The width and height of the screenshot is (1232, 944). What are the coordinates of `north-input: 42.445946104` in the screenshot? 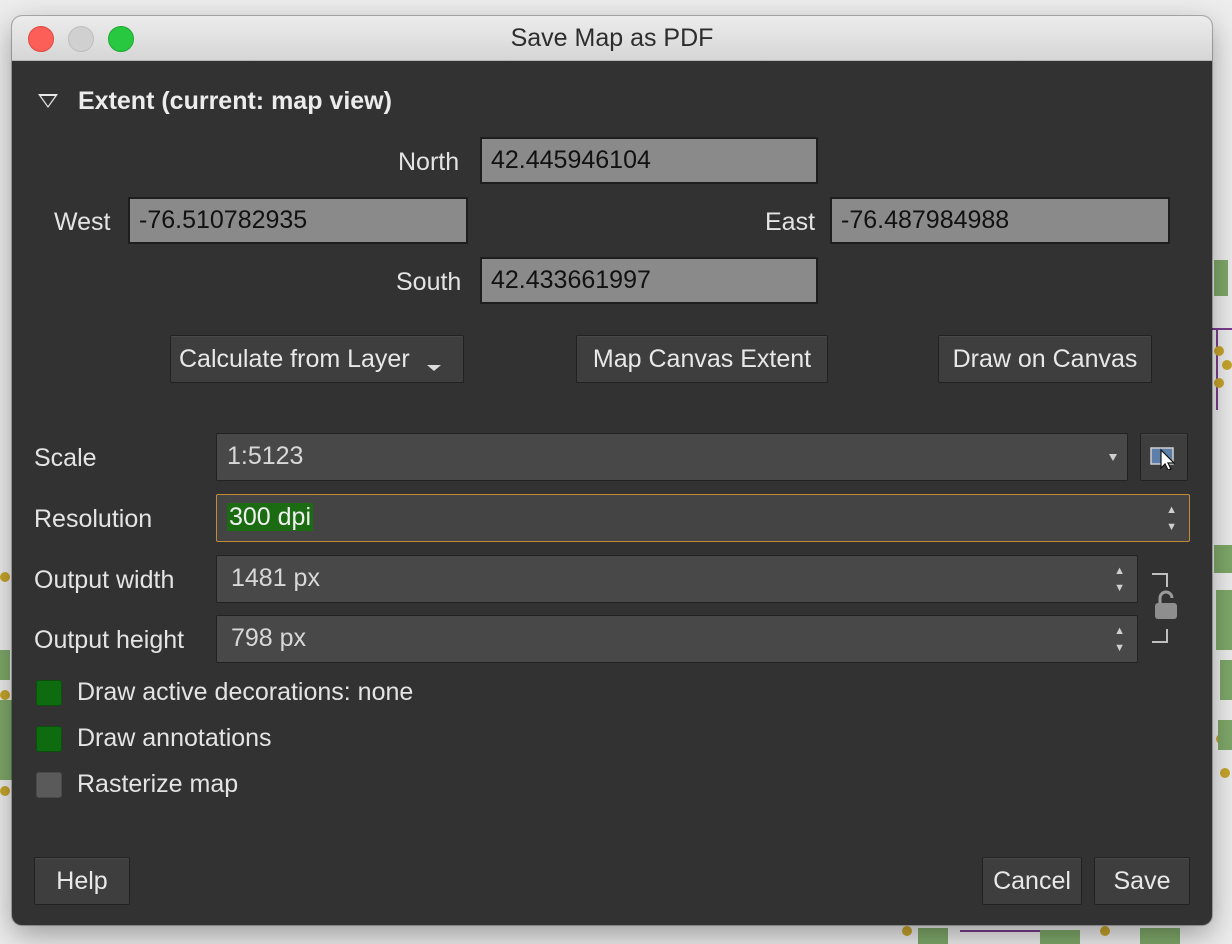 It's located at (649, 160).